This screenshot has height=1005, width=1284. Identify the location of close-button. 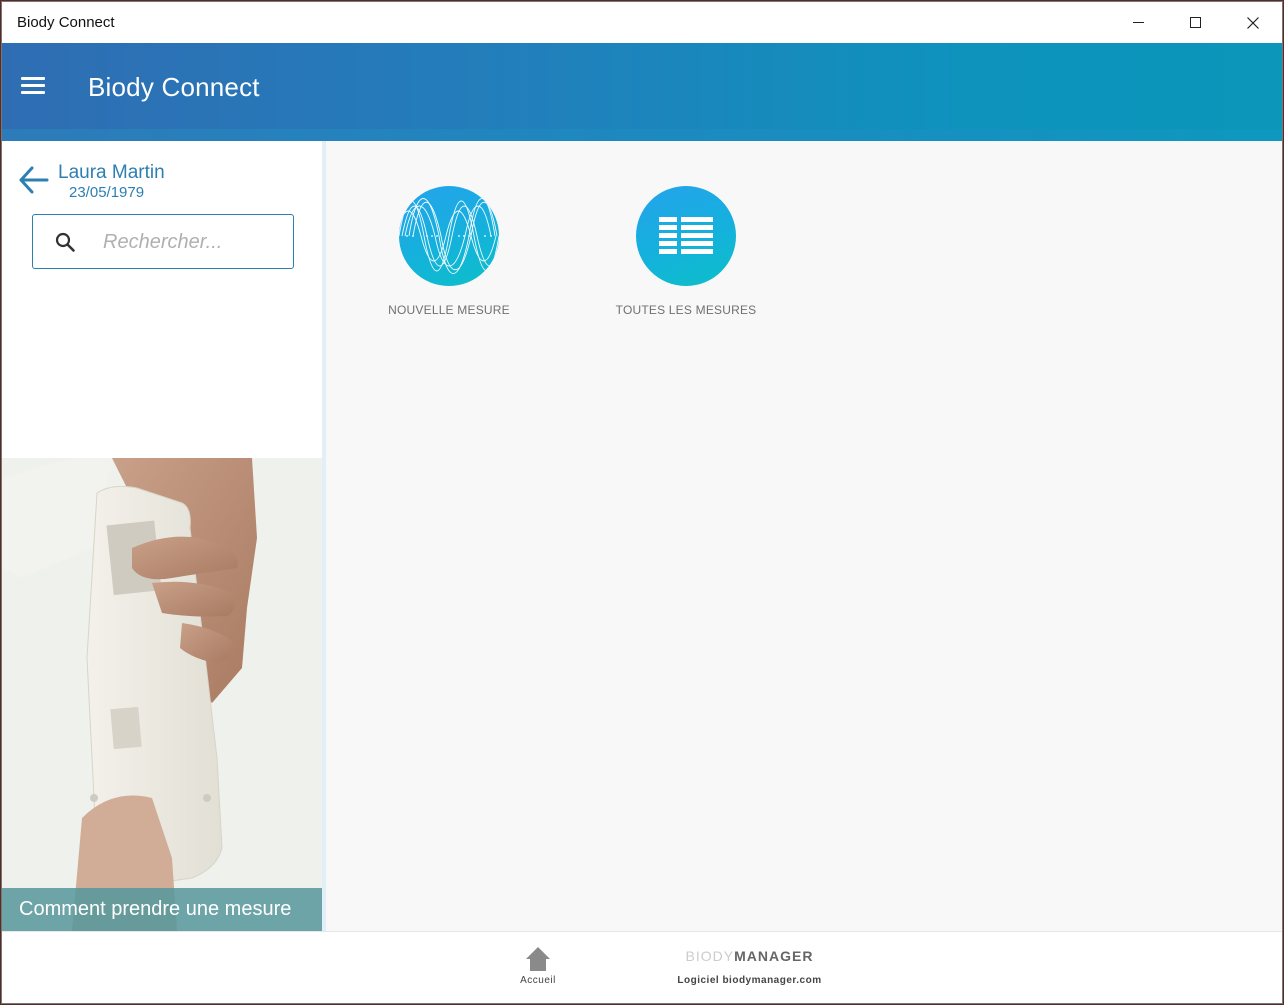
(1252, 22).